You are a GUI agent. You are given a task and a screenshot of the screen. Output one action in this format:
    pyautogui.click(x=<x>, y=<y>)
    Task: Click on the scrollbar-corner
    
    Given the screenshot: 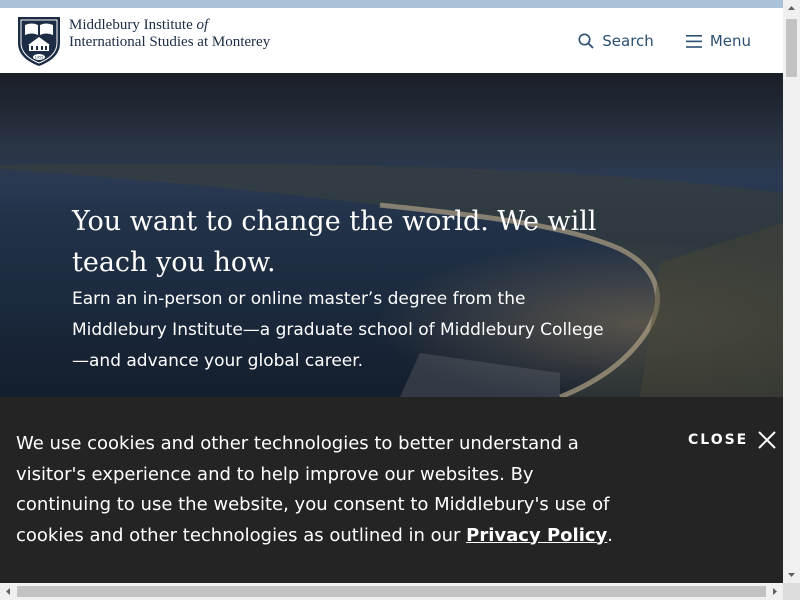 What is the action you would take?
    pyautogui.click(x=791, y=591)
    